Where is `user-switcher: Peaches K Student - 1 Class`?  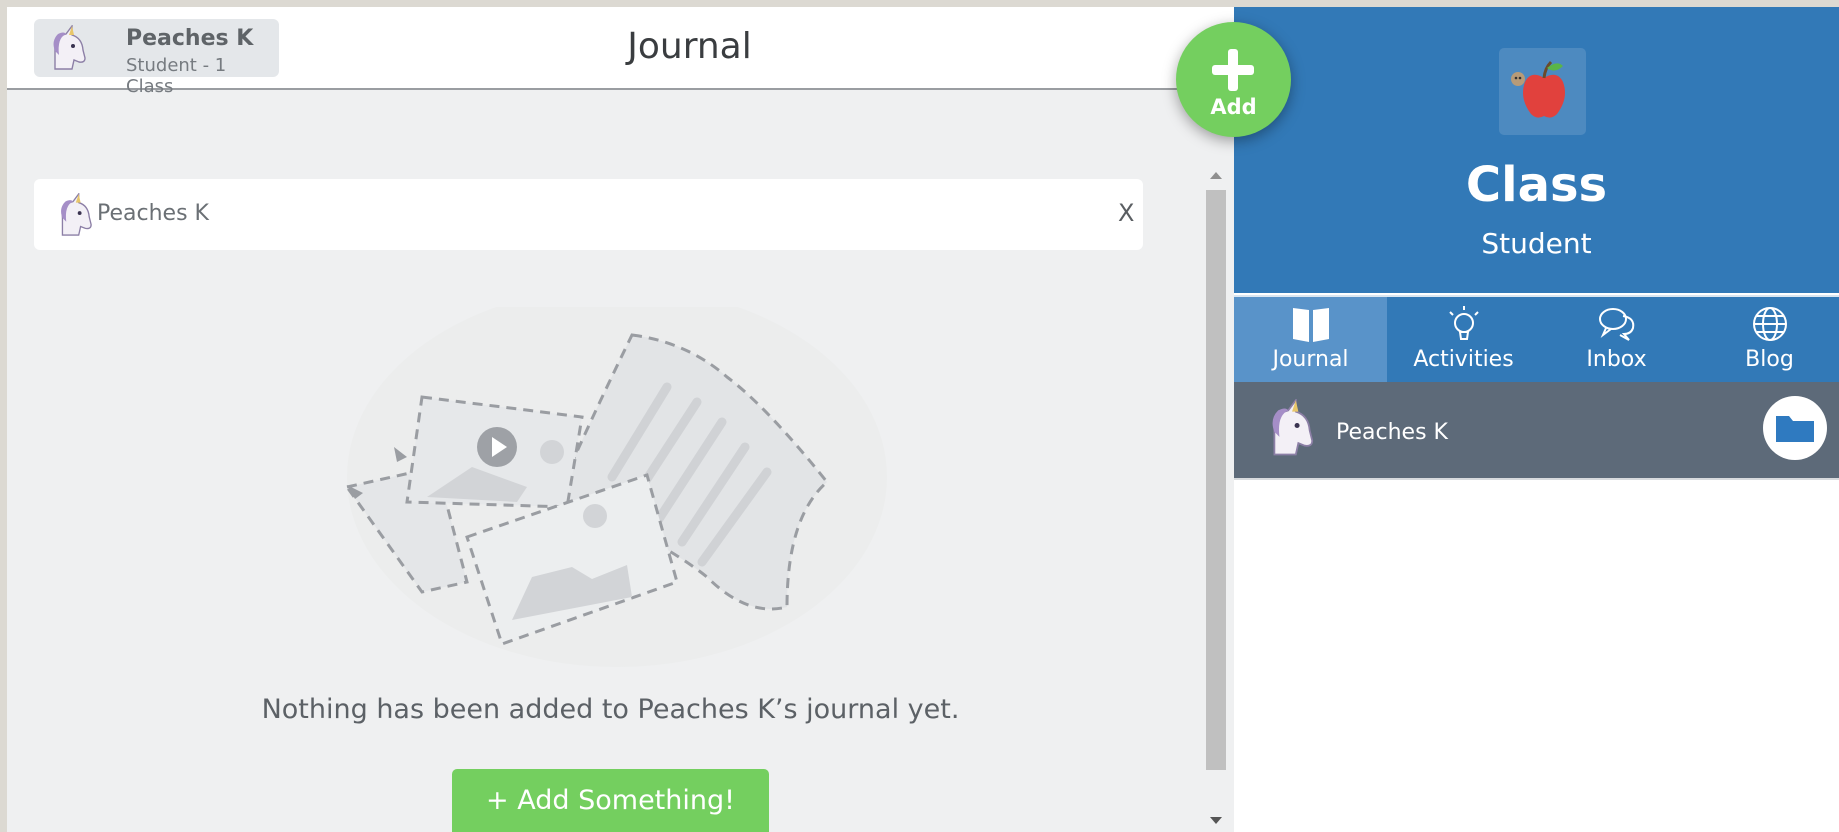 user-switcher: Peaches K Student - 1 Class is located at coordinates (156, 58).